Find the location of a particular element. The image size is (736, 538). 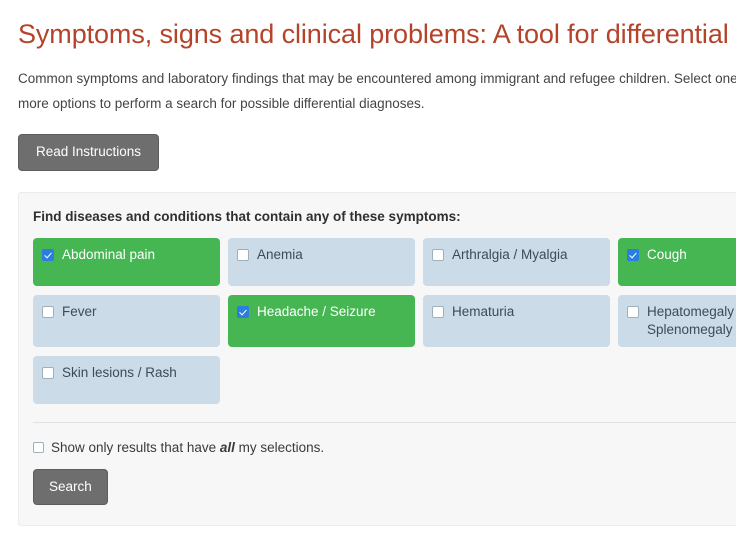

symptom-label: Anemia is located at coordinates (280, 254).